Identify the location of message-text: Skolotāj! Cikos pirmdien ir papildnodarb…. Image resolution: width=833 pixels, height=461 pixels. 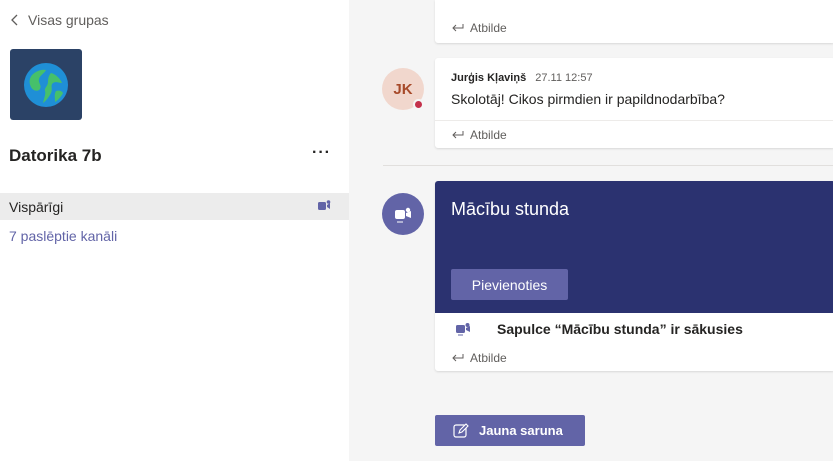
(588, 99).